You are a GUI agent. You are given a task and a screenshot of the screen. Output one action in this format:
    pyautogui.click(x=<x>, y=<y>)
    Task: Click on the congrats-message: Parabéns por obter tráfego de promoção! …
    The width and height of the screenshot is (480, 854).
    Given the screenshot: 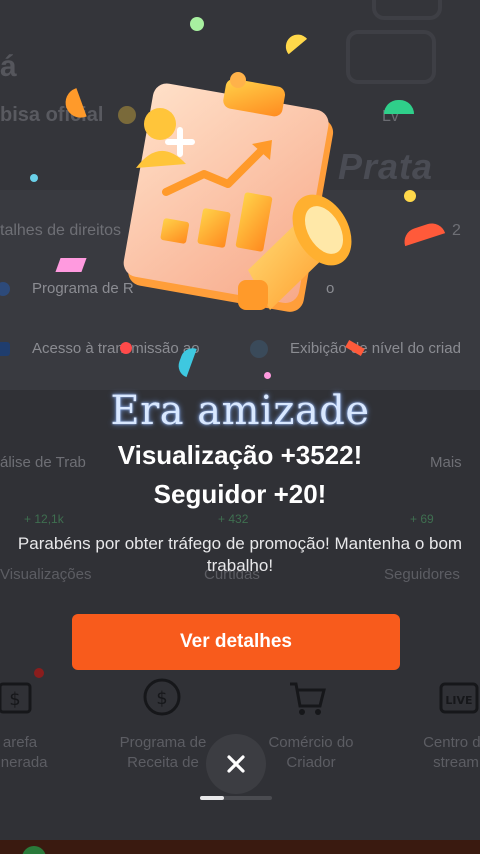 What is the action you would take?
    pyautogui.click(x=240, y=554)
    